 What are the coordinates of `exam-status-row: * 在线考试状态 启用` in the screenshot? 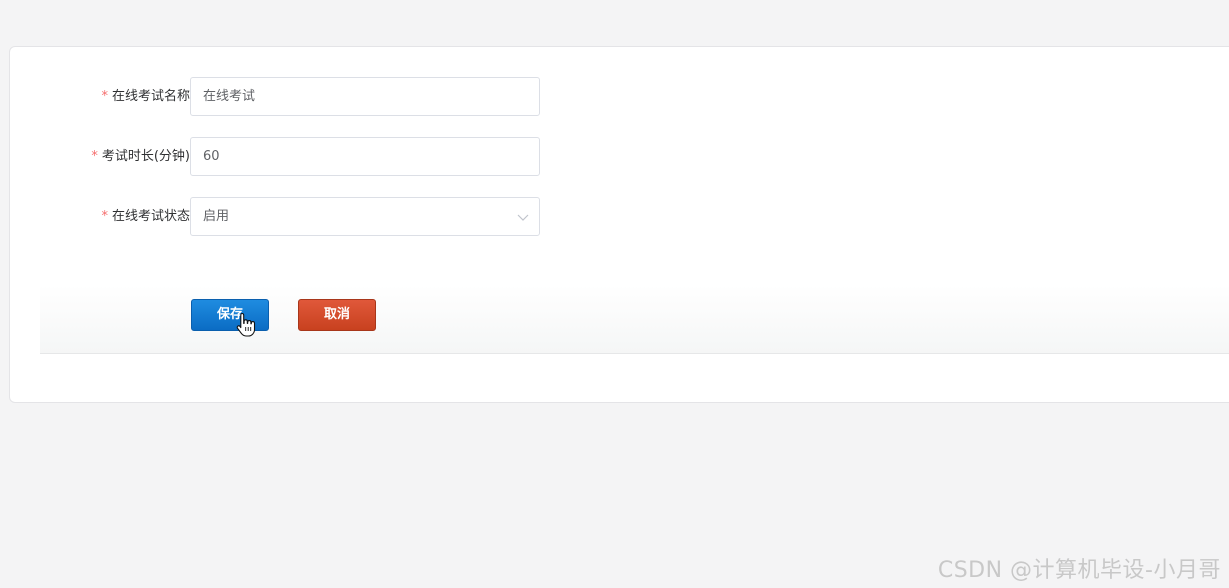 It's located at (280, 216).